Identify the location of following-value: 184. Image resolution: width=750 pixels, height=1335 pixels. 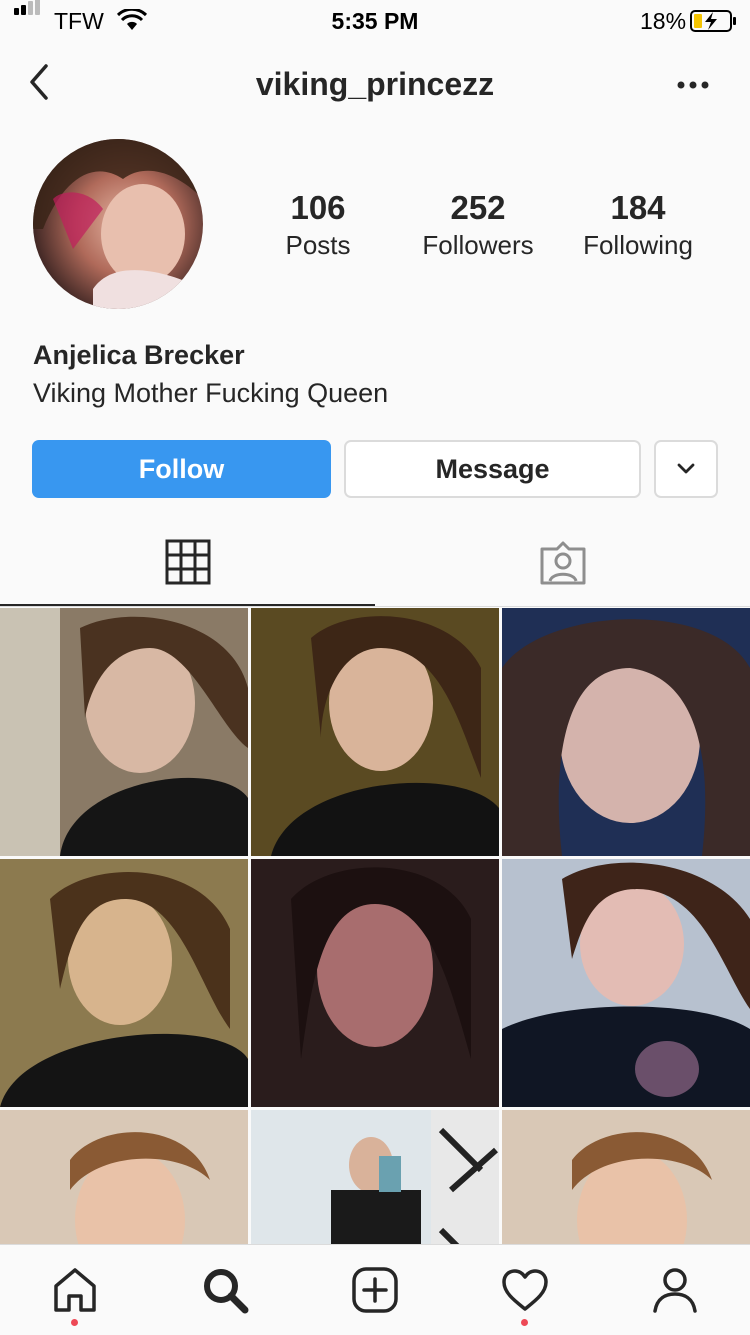
(638, 207).